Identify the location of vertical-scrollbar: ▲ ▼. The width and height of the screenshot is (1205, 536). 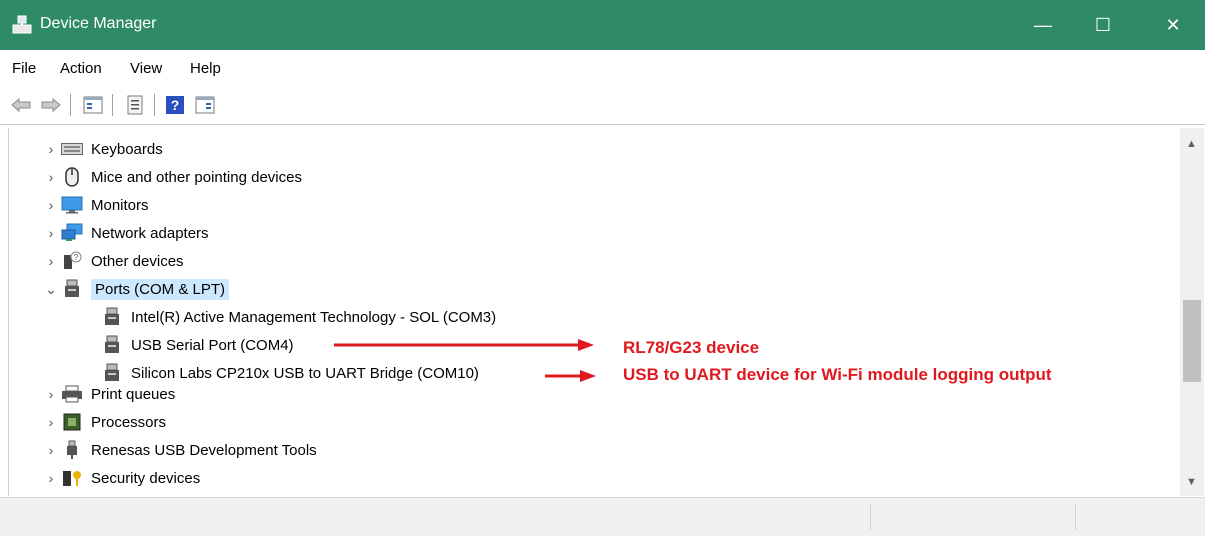
(1192, 312).